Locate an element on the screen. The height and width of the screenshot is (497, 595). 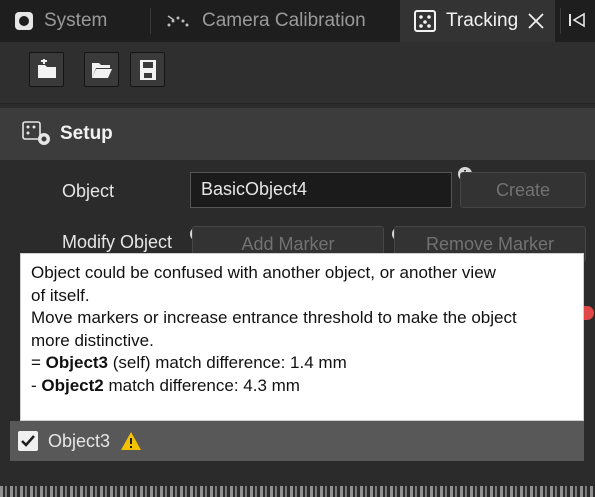
object-name-input: BasicObject4 is located at coordinates (321, 190).